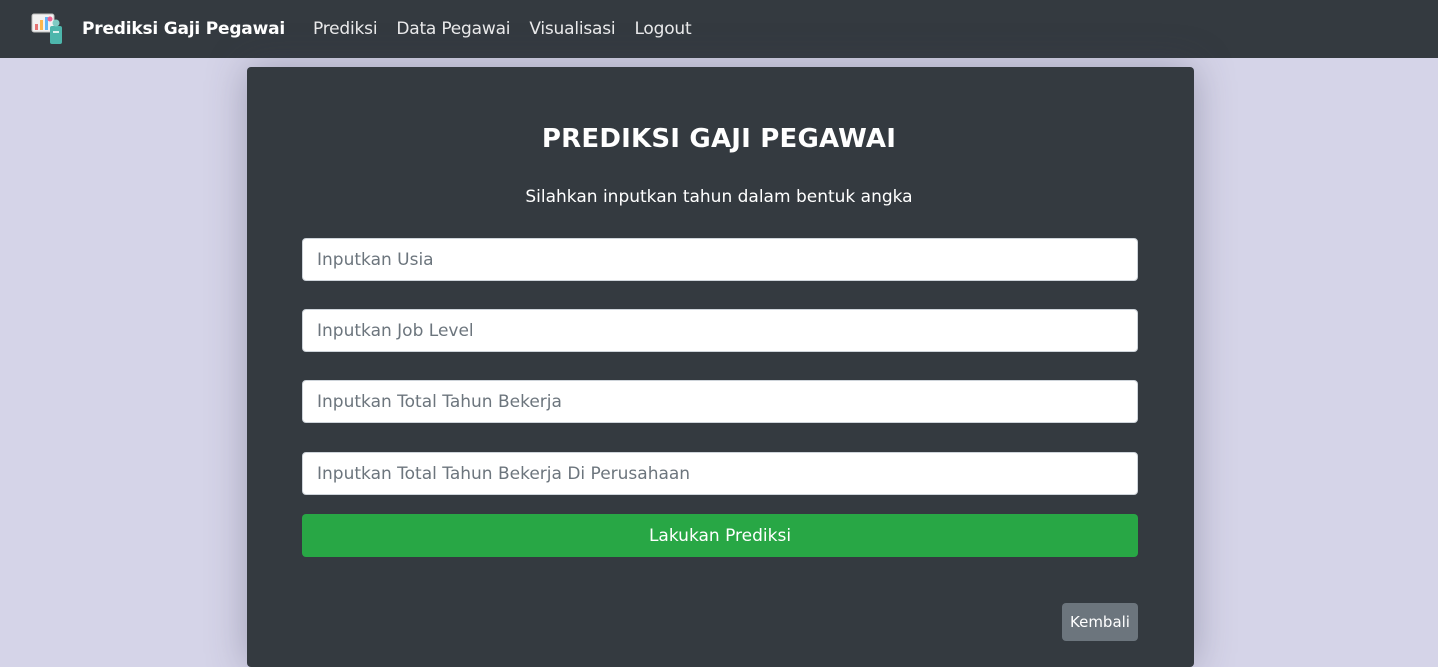  I want to click on nav-link-logout: Logout, so click(662, 29).